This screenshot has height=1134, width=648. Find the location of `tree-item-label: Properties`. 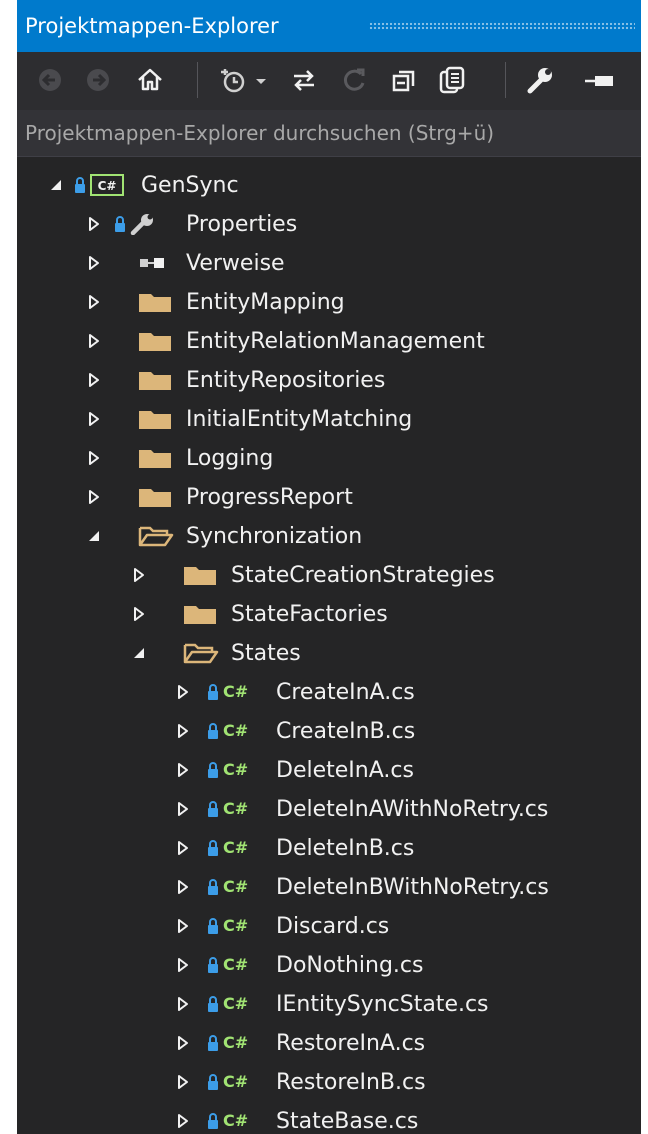

tree-item-label: Properties is located at coordinates (242, 224).